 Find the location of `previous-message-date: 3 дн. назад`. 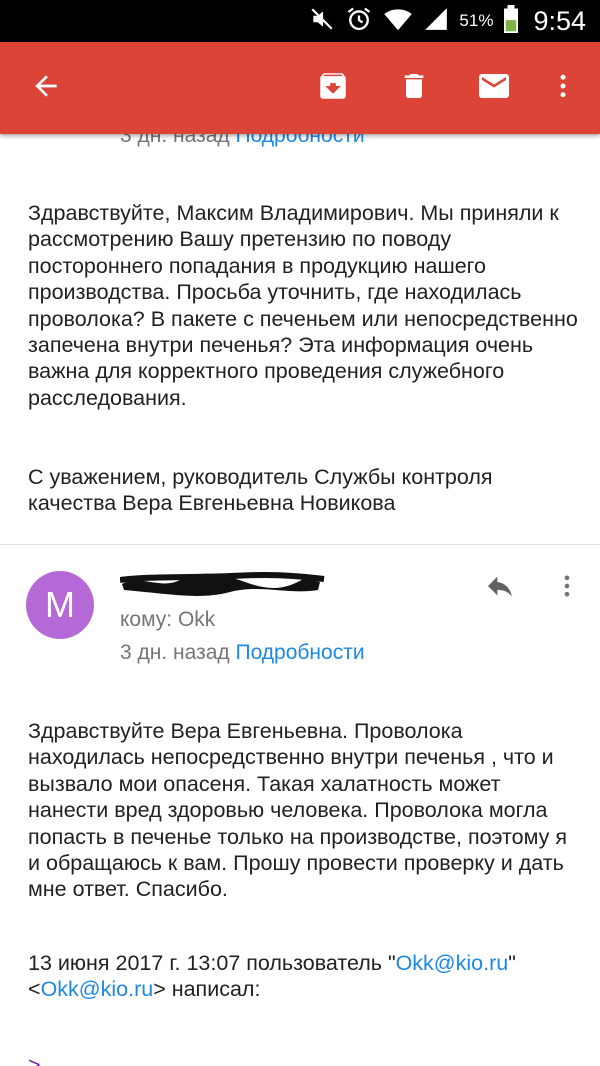

previous-message-date: 3 дн. назад is located at coordinates (175, 140).